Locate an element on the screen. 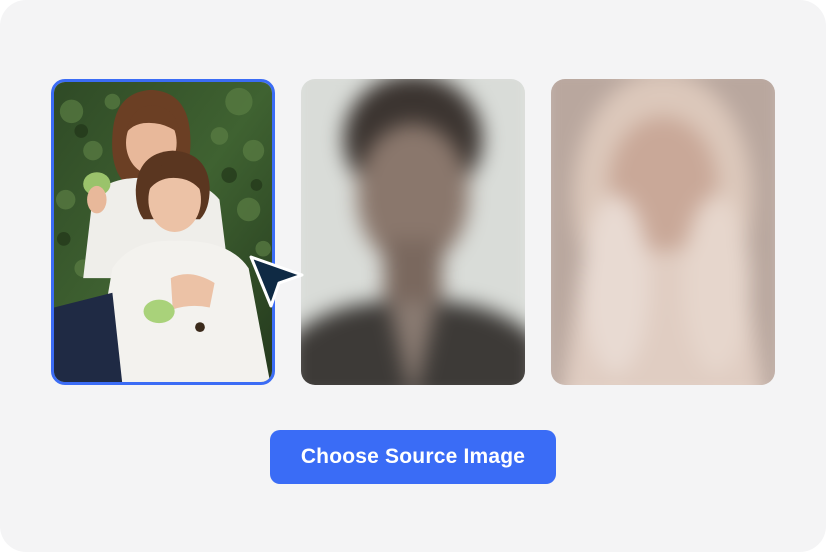  photo-two-women is located at coordinates (163, 232).